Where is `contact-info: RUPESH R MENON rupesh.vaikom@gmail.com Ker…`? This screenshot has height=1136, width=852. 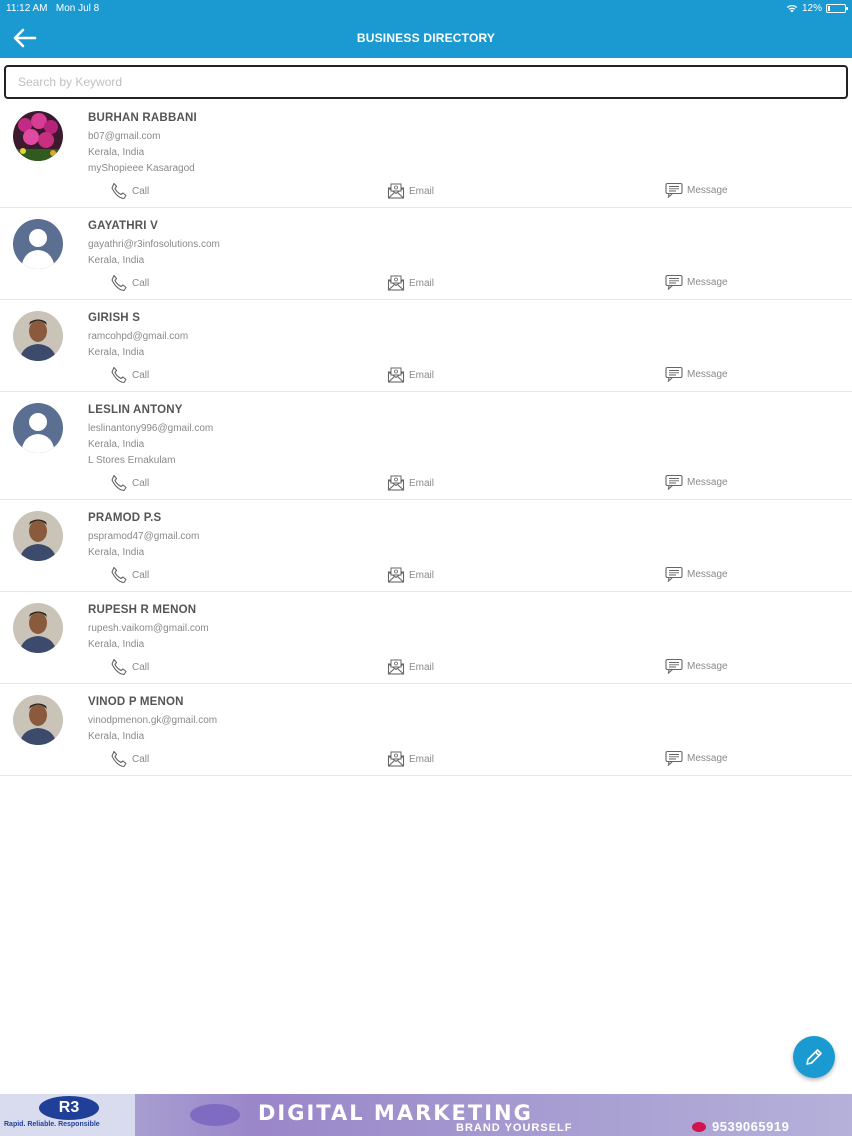 contact-info: RUPESH R MENON rupesh.vaikom@gmail.com Ker… is located at coordinates (426, 622).